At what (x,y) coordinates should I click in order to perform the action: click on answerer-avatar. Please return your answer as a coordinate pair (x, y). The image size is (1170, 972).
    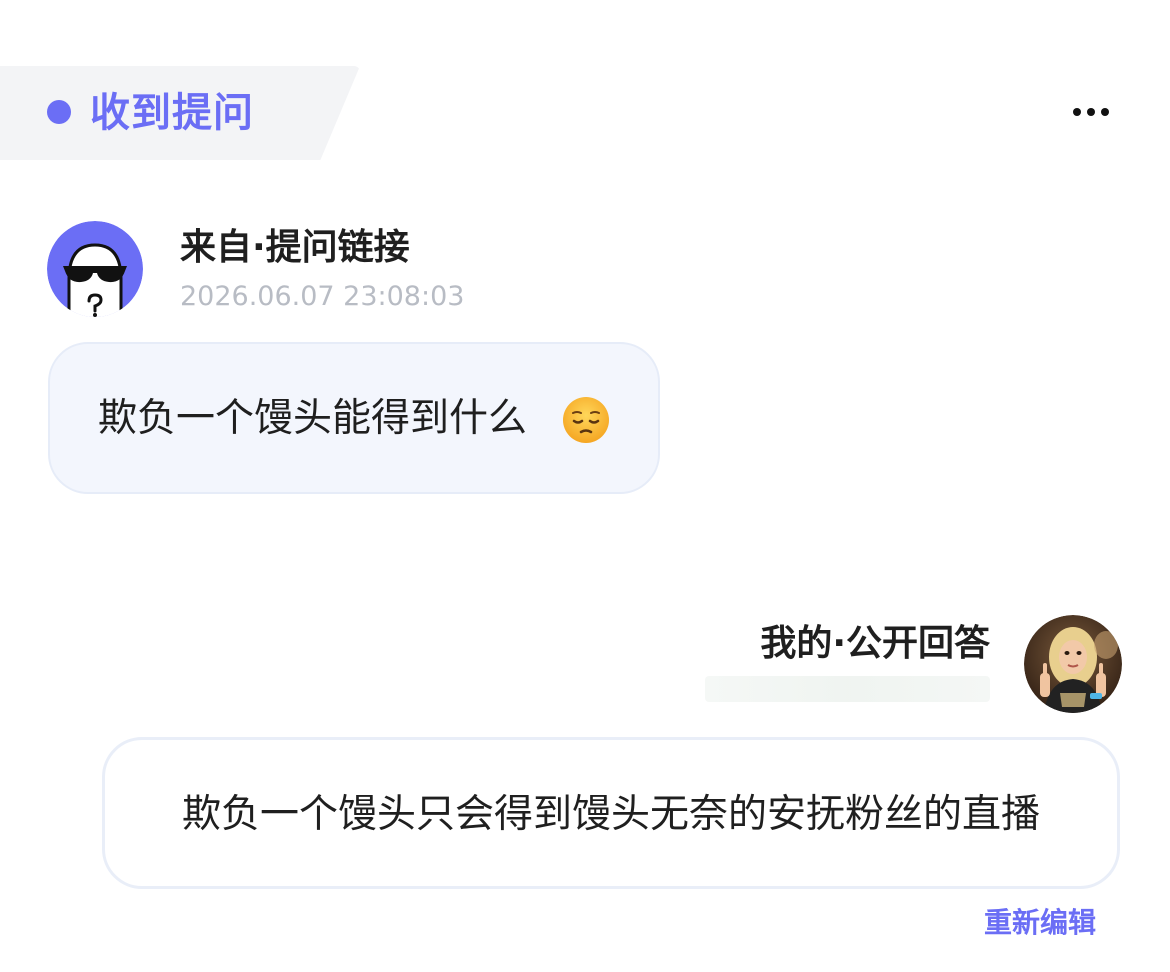
    Looking at the image, I should click on (1073, 664).